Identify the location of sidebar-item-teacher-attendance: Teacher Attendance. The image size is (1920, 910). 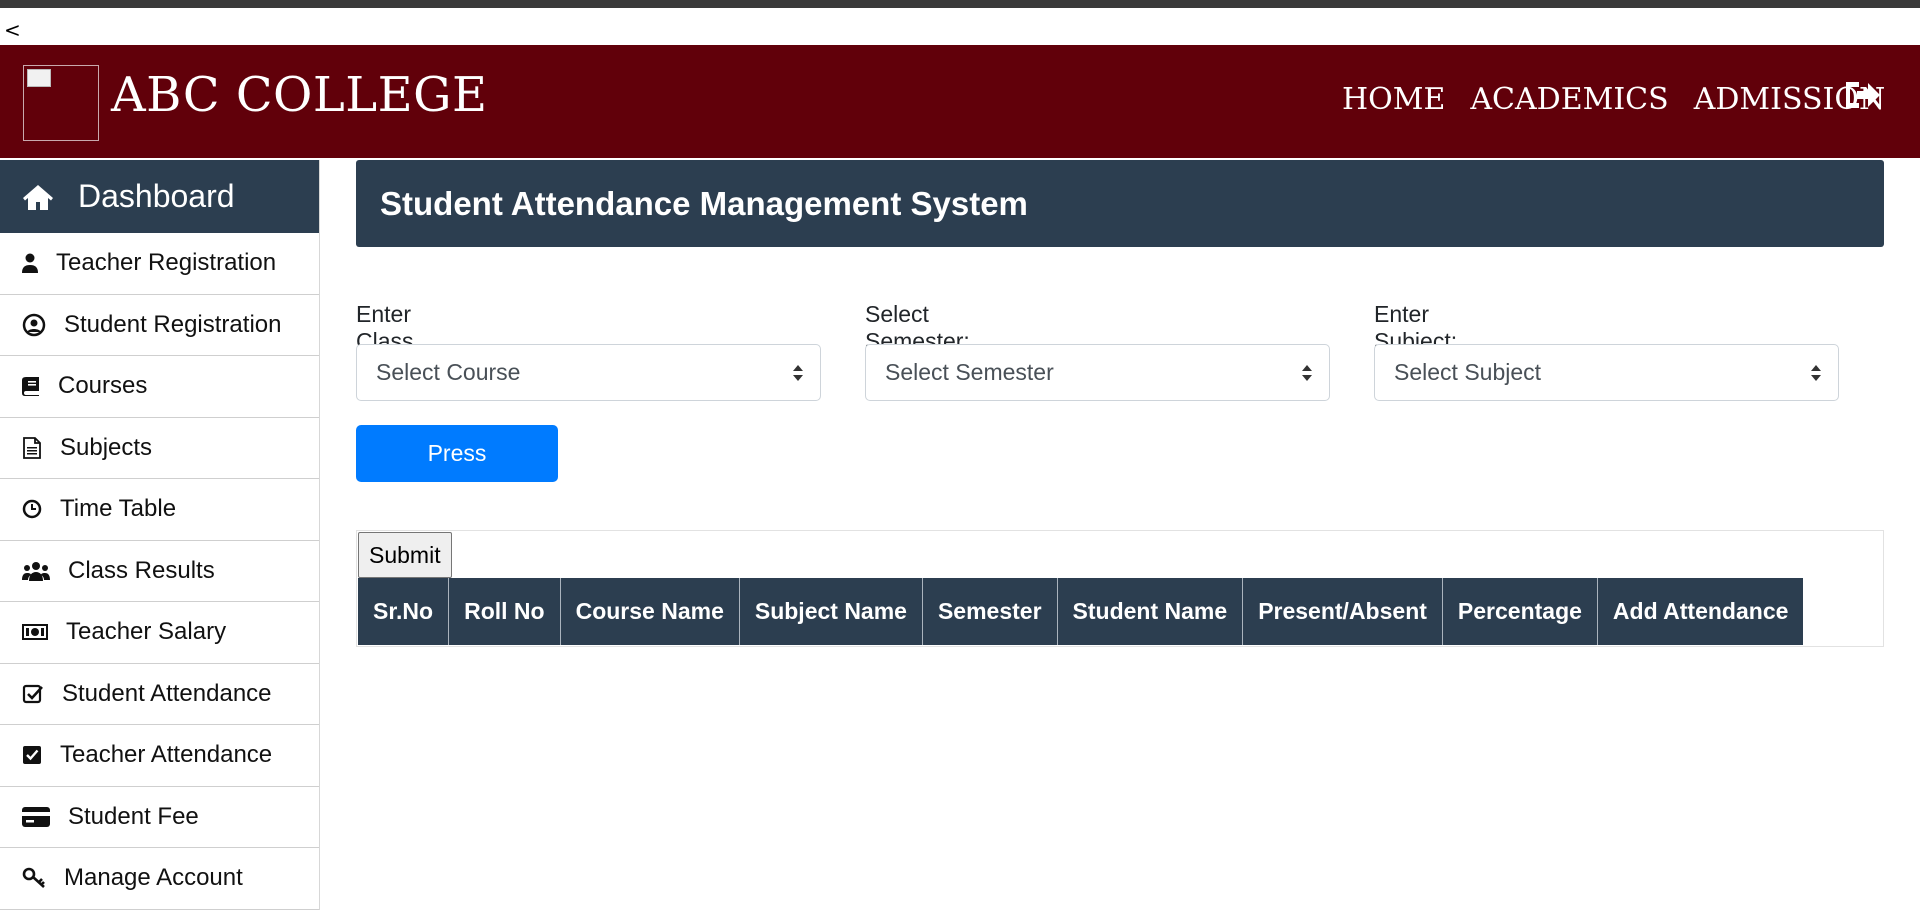
(159, 756).